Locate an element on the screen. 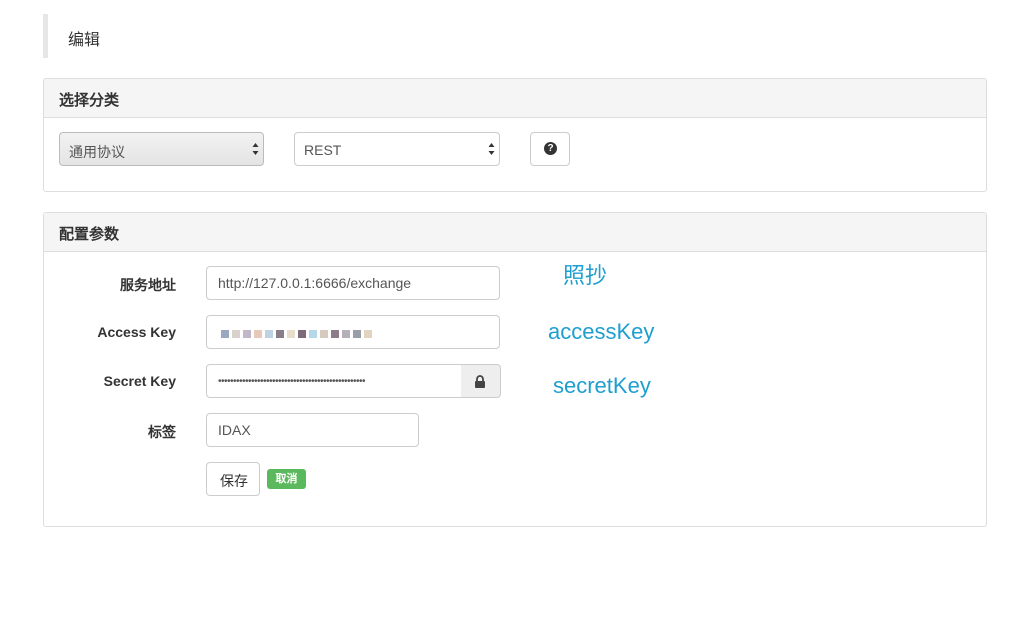 This screenshot has width=1036, height=624. protocol-select: 通用协议 is located at coordinates (161, 149).